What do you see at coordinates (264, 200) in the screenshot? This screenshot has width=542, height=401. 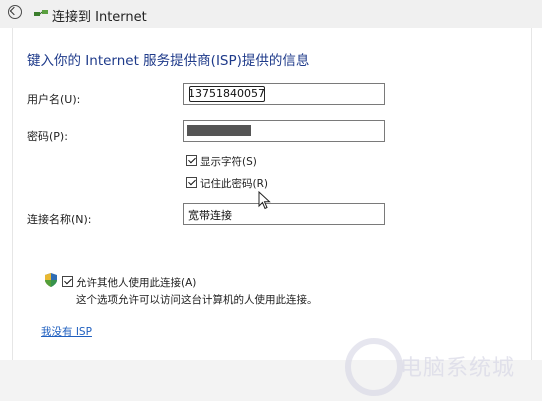 I see `mouse-cursor-icon` at bounding box center [264, 200].